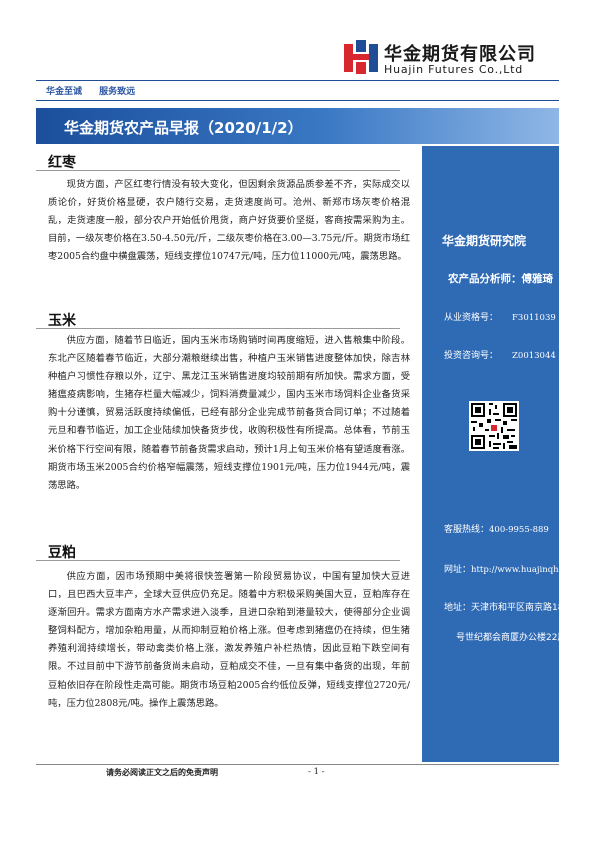 This screenshot has width=595, height=842. What do you see at coordinates (62, 553) in the screenshot?
I see `section-title: 豆粕` at bounding box center [62, 553].